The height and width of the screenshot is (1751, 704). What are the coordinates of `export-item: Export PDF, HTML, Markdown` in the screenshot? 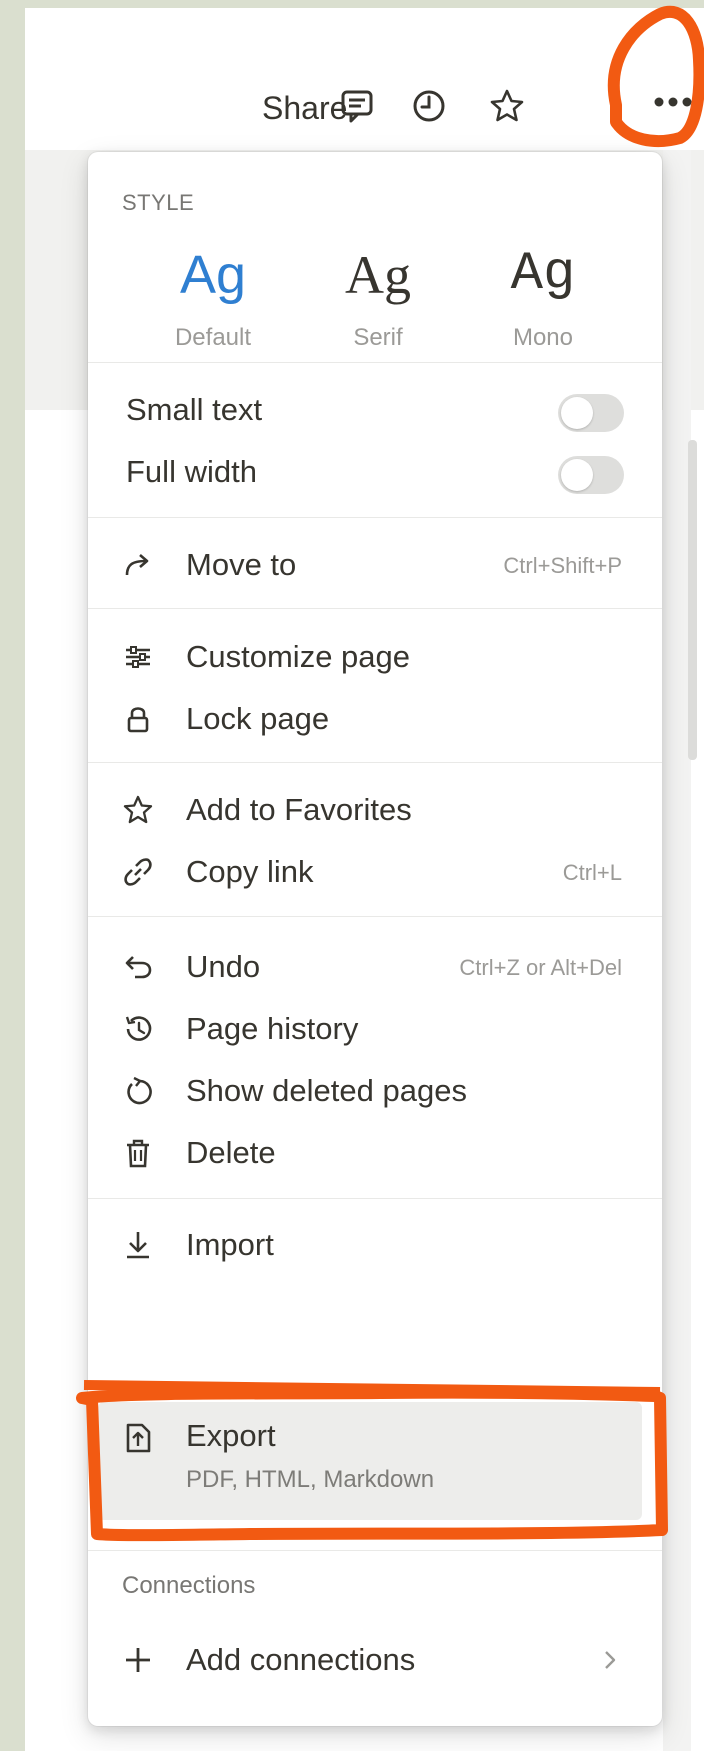 It's located at (370, 1461).